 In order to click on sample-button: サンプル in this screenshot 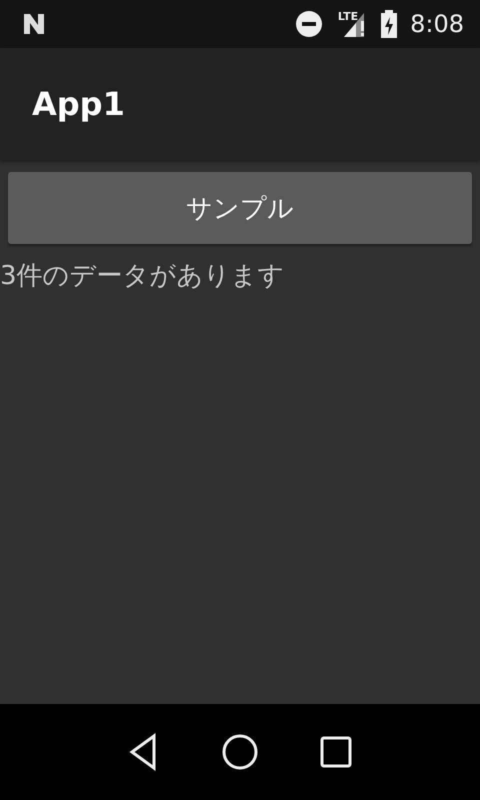, I will do `click(240, 208)`.